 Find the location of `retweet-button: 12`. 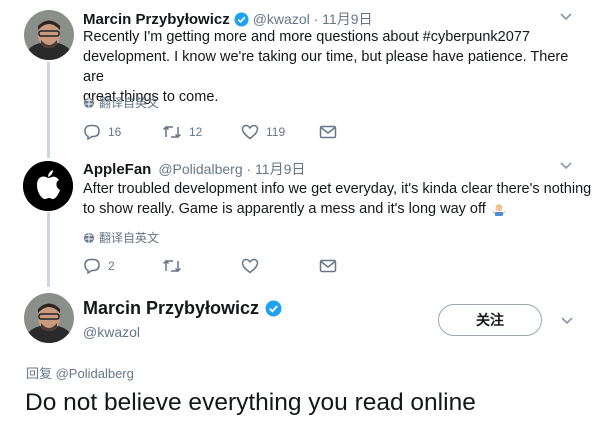

retweet-button: 12 is located at coordinates (182, 132).